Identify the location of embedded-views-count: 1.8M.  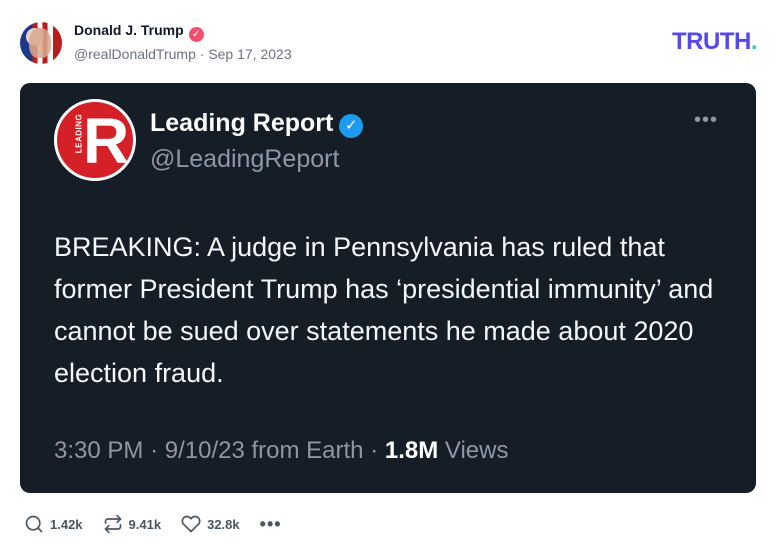
(411, 450).